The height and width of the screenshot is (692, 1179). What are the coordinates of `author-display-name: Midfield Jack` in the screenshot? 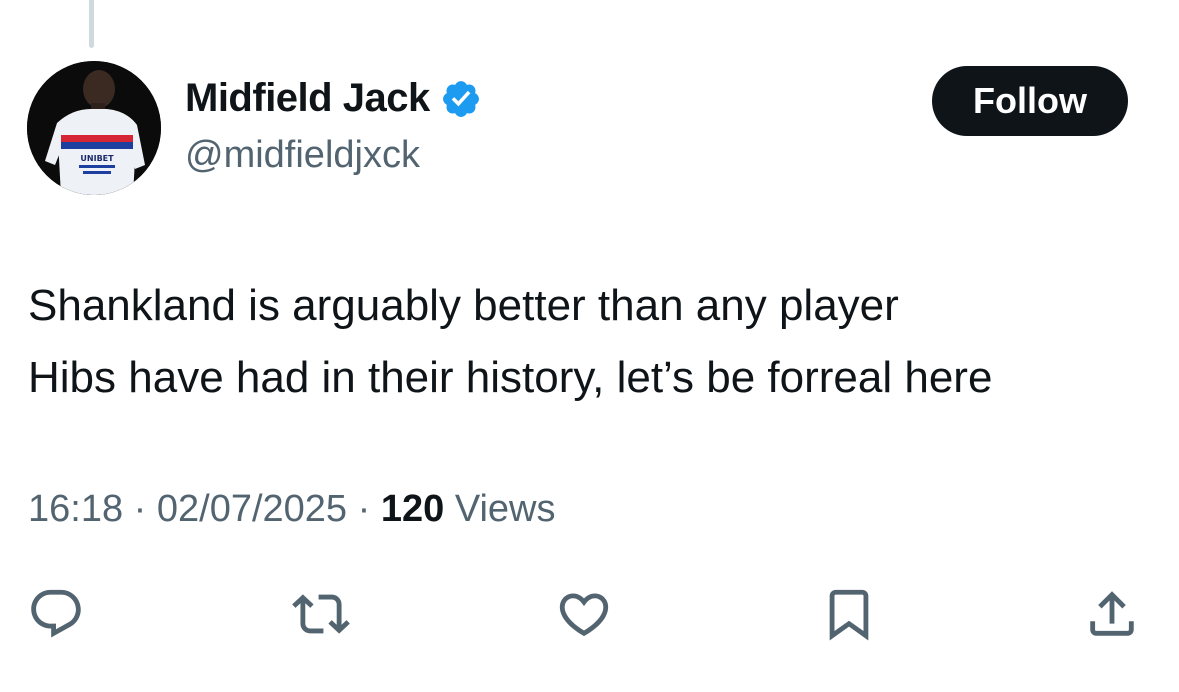 It's located at (333, 98).